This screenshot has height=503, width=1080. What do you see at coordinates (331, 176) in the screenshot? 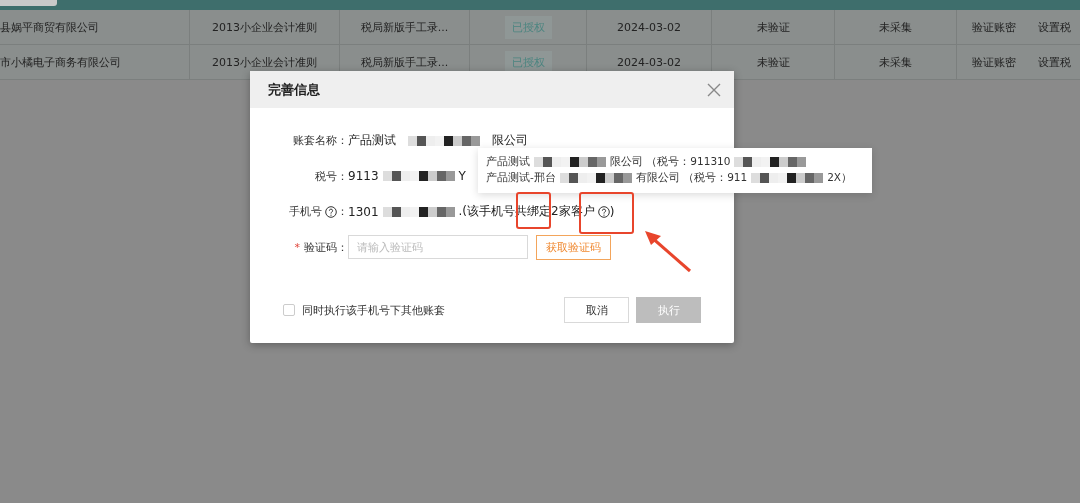
I see `field-label: 税号：` at bounding box center [331, 176].